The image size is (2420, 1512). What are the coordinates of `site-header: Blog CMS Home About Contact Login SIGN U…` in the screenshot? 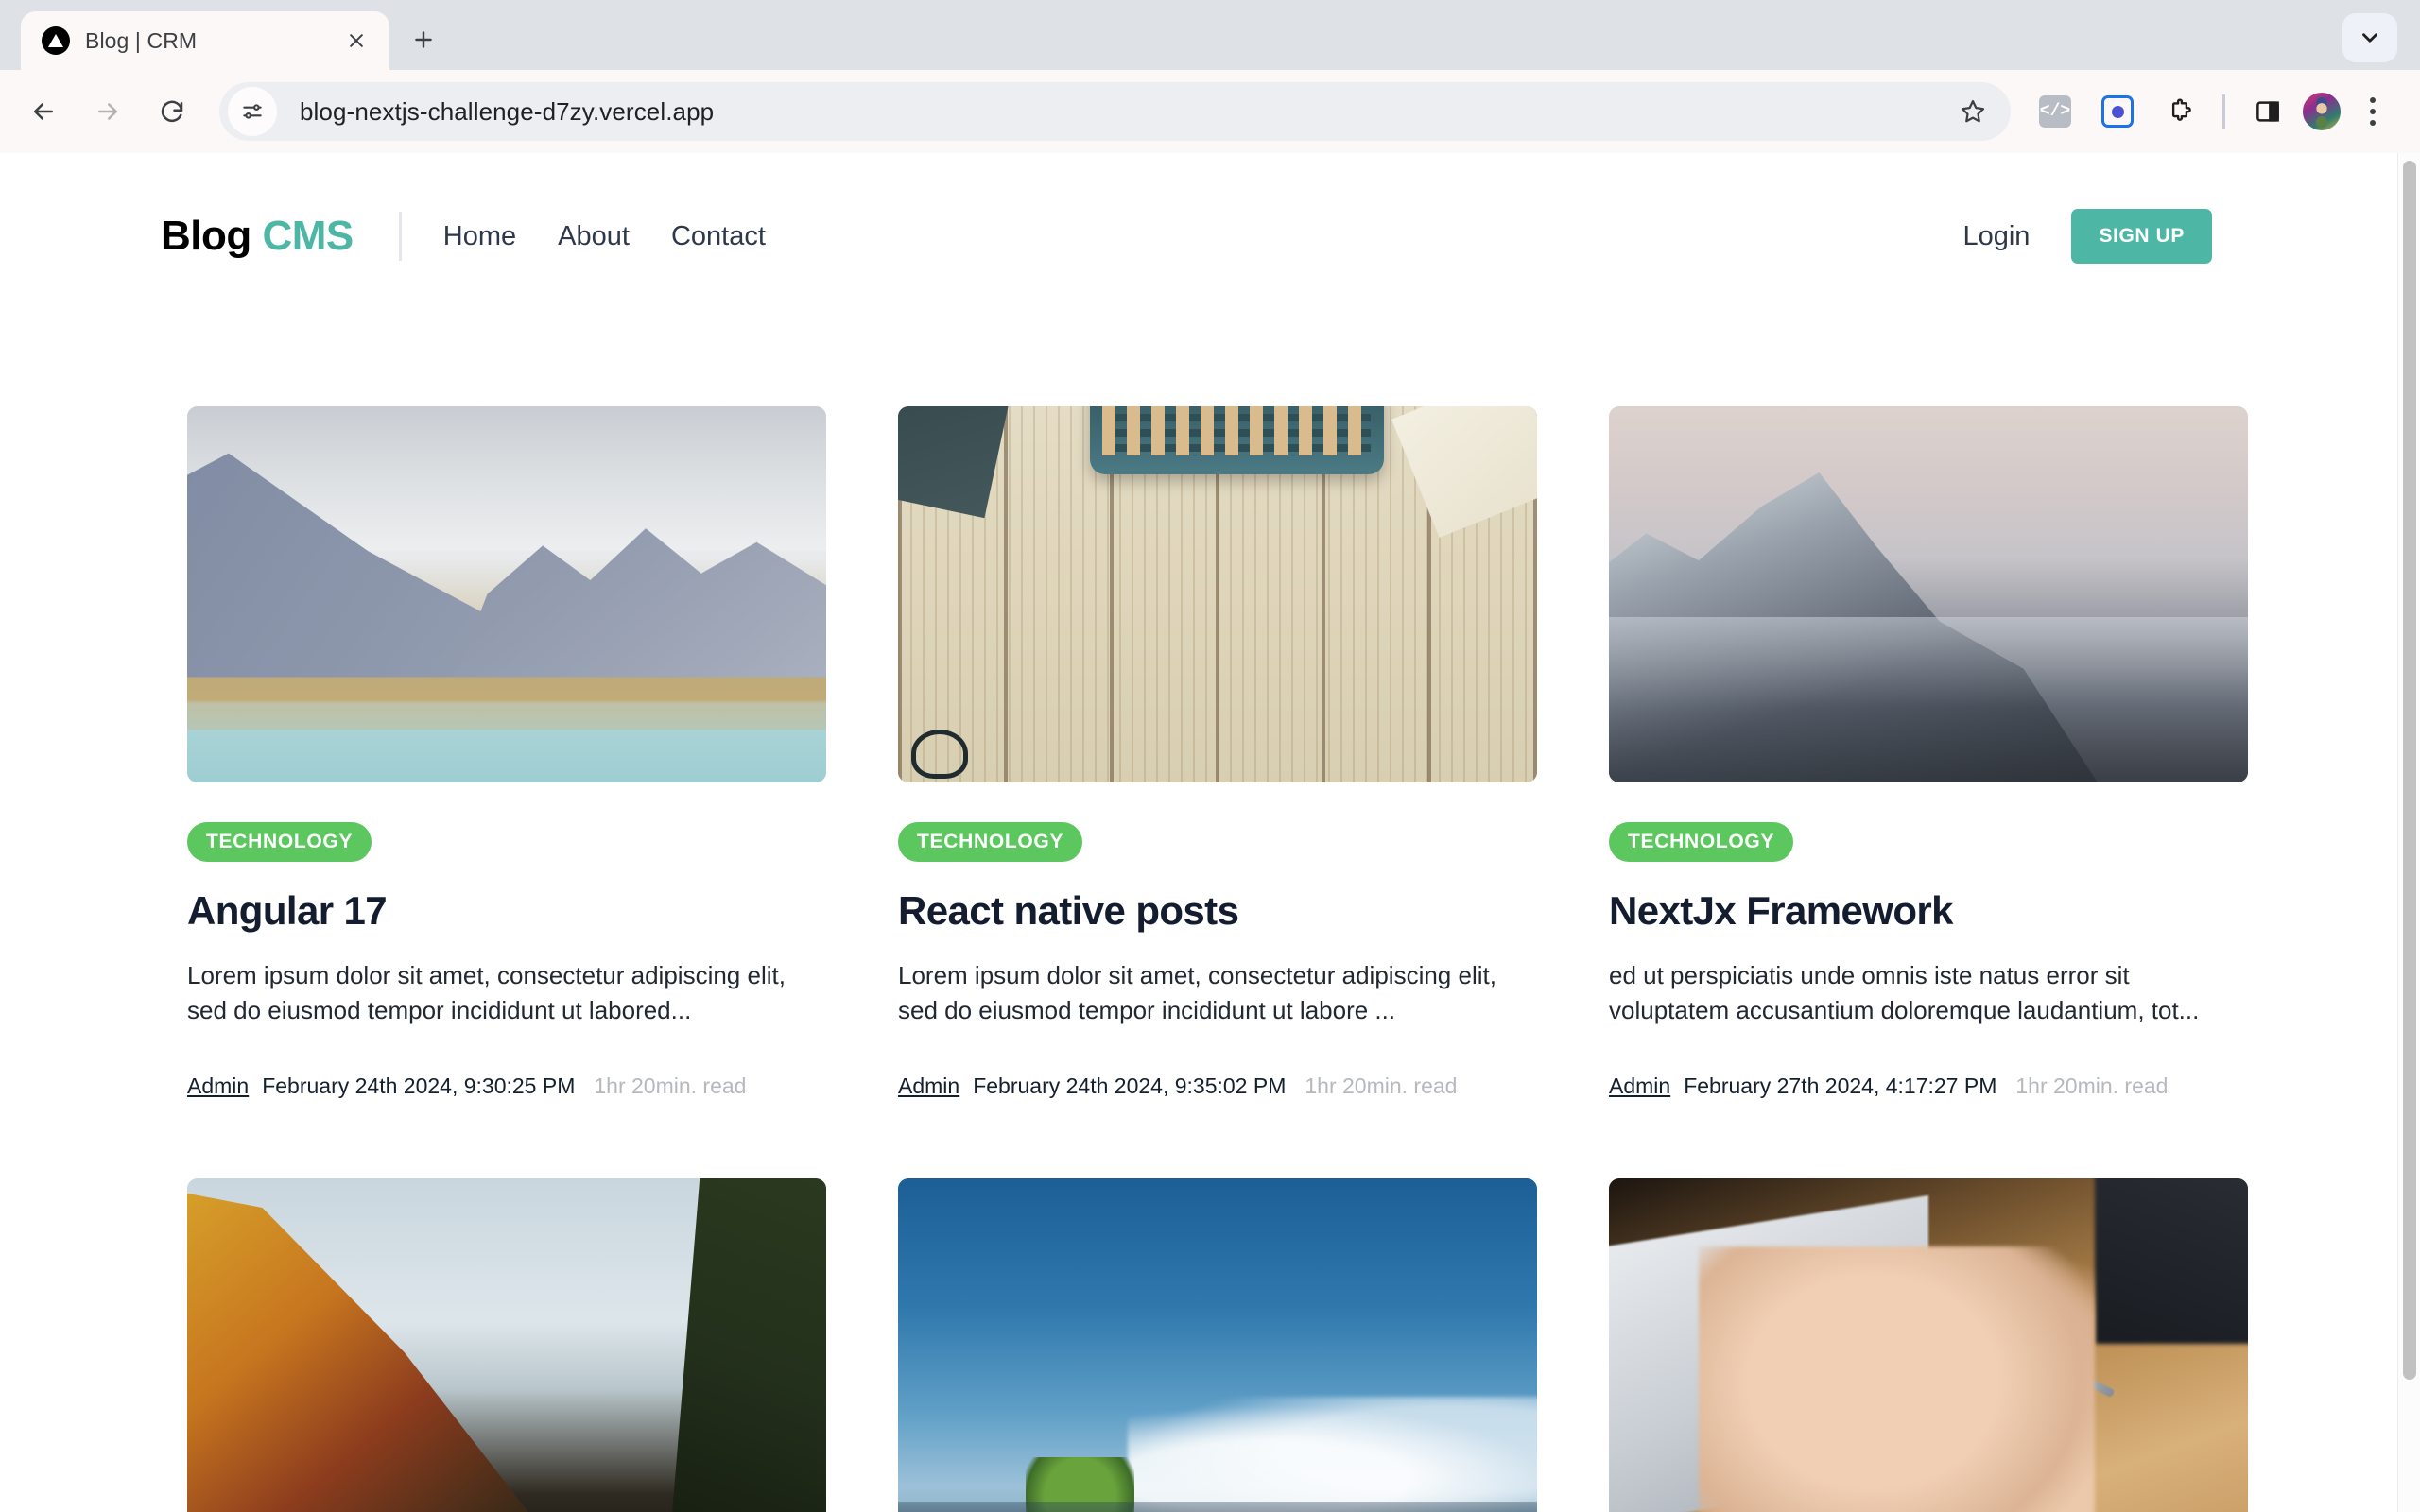 It's located at (1198, 236).